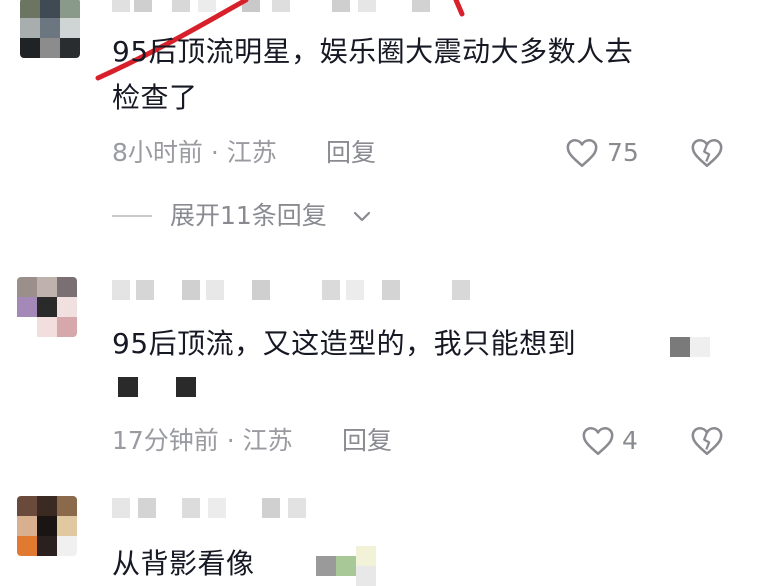  Describe the element at coordinates (362, 217) in the screenshot. I see `chevron-down-icon` at that location.